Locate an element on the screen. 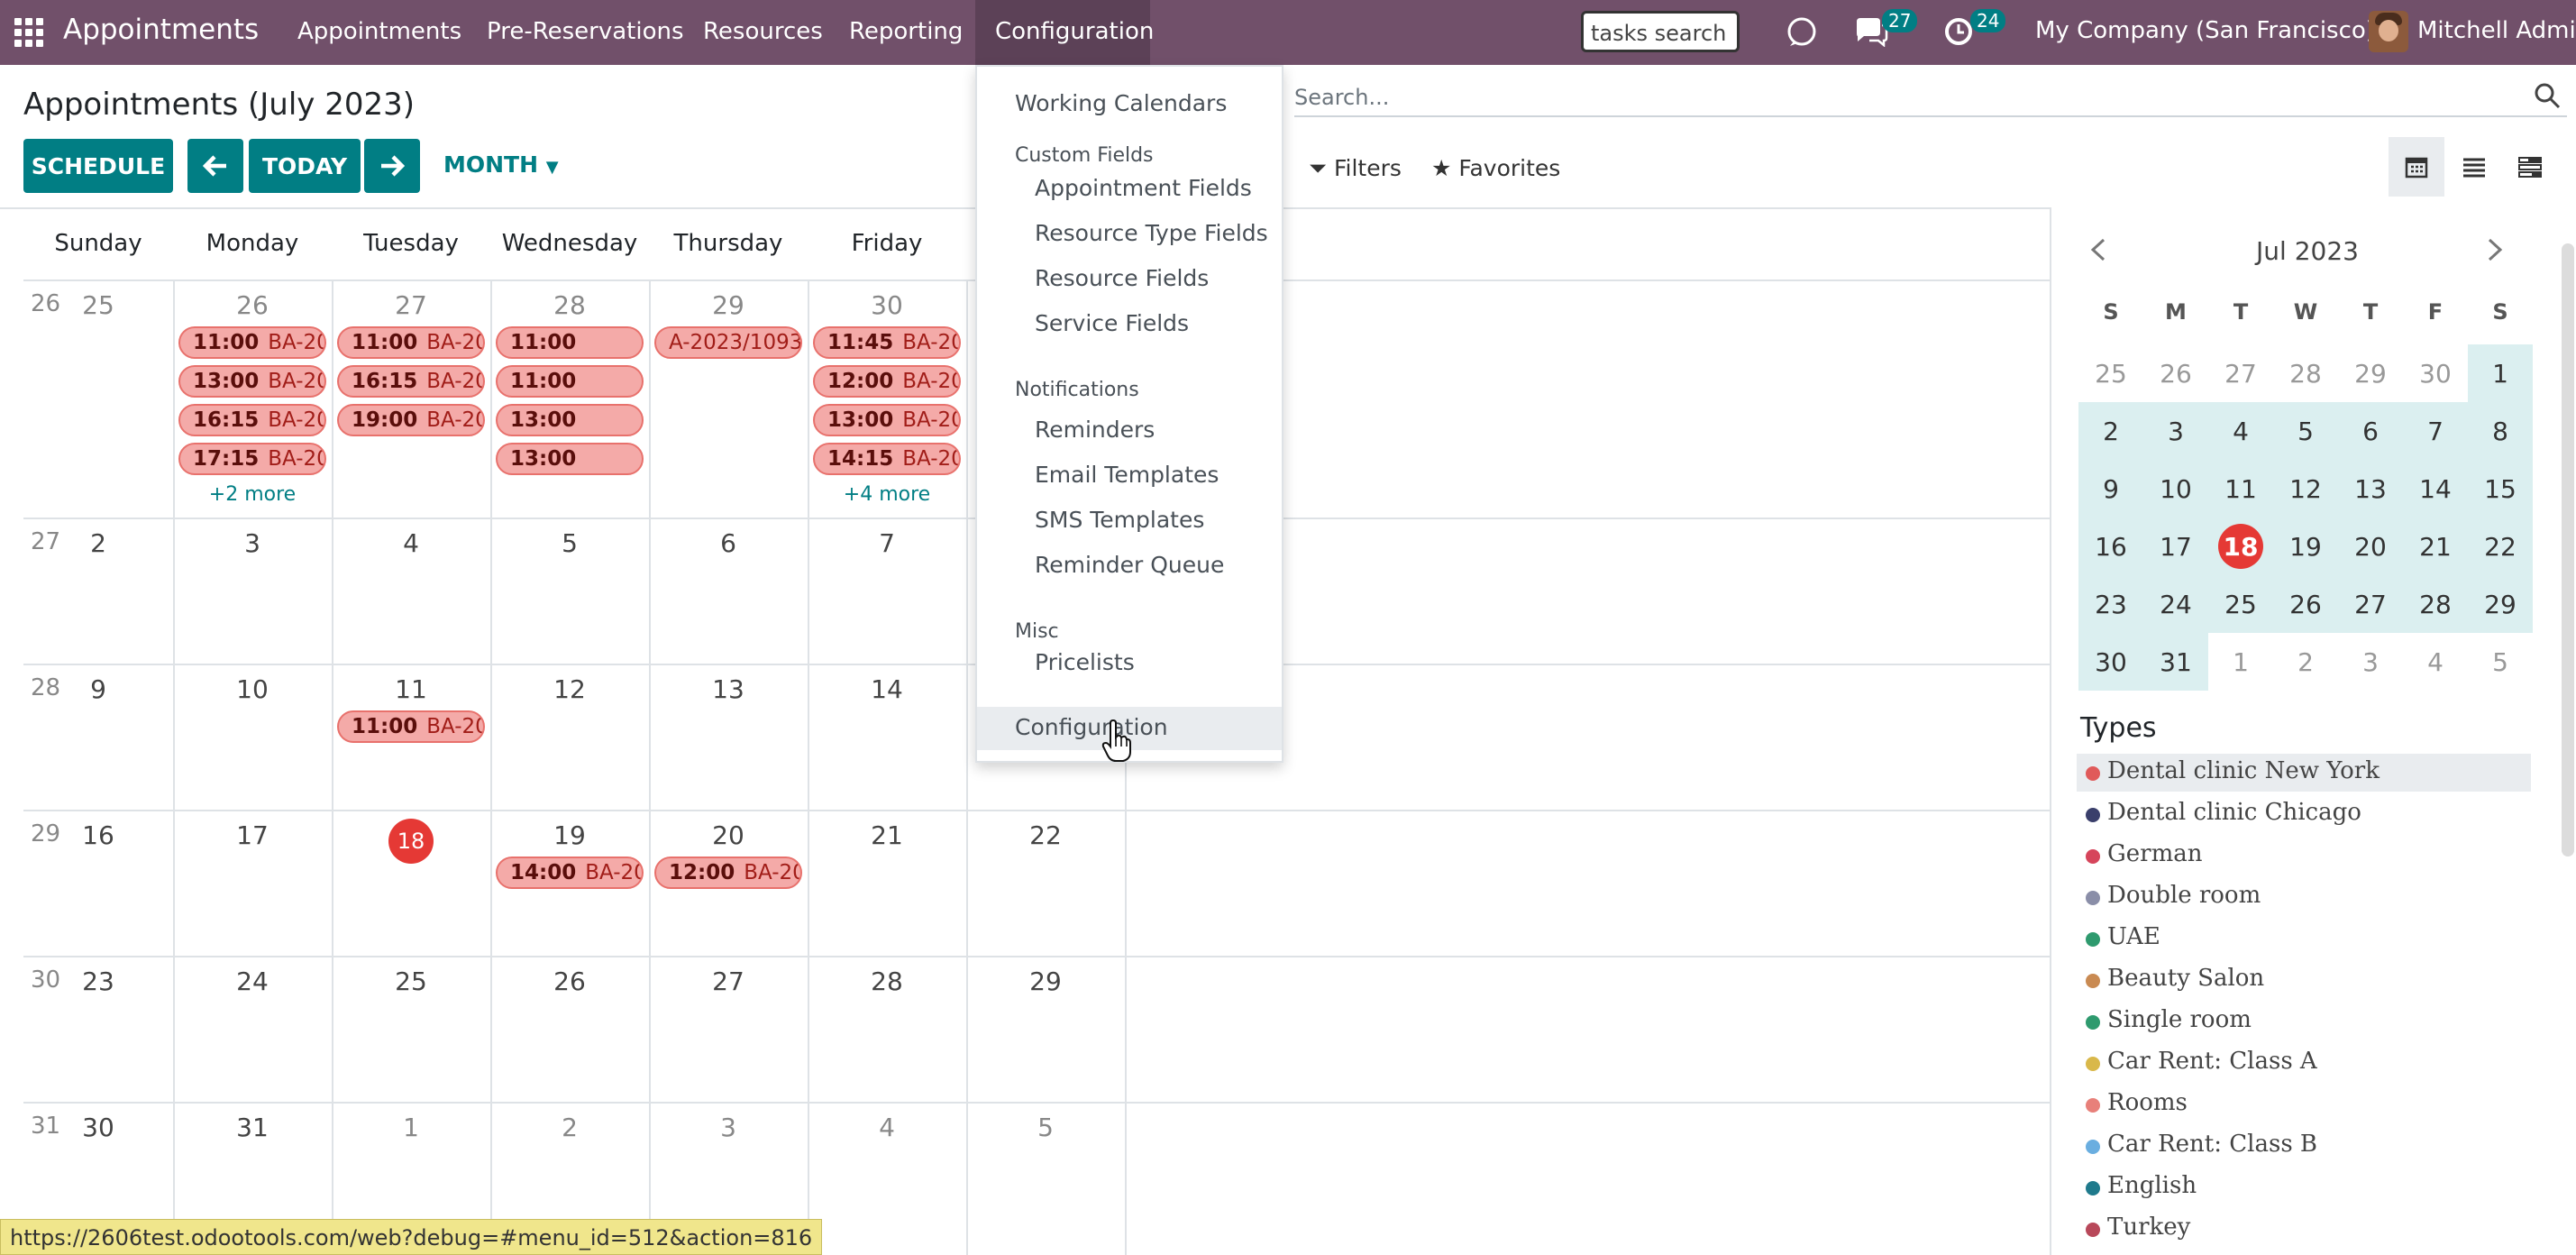 The width and height of the screenshot is (2576, 1255). day-number: 25 is located at coordinates (98, 305).